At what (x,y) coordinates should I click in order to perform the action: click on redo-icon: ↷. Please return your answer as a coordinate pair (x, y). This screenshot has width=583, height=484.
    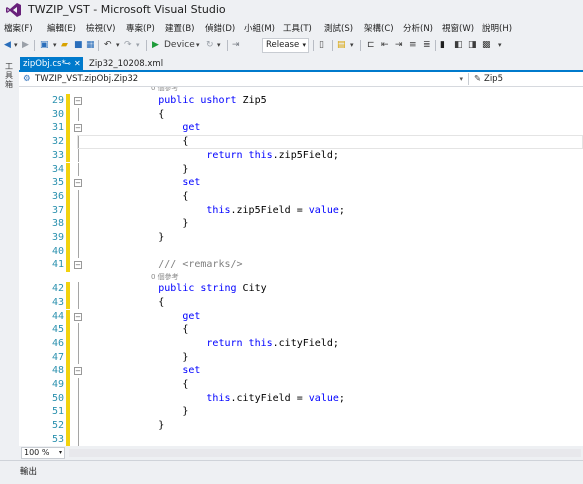
    Looking at the image, I should click on (128, 45).